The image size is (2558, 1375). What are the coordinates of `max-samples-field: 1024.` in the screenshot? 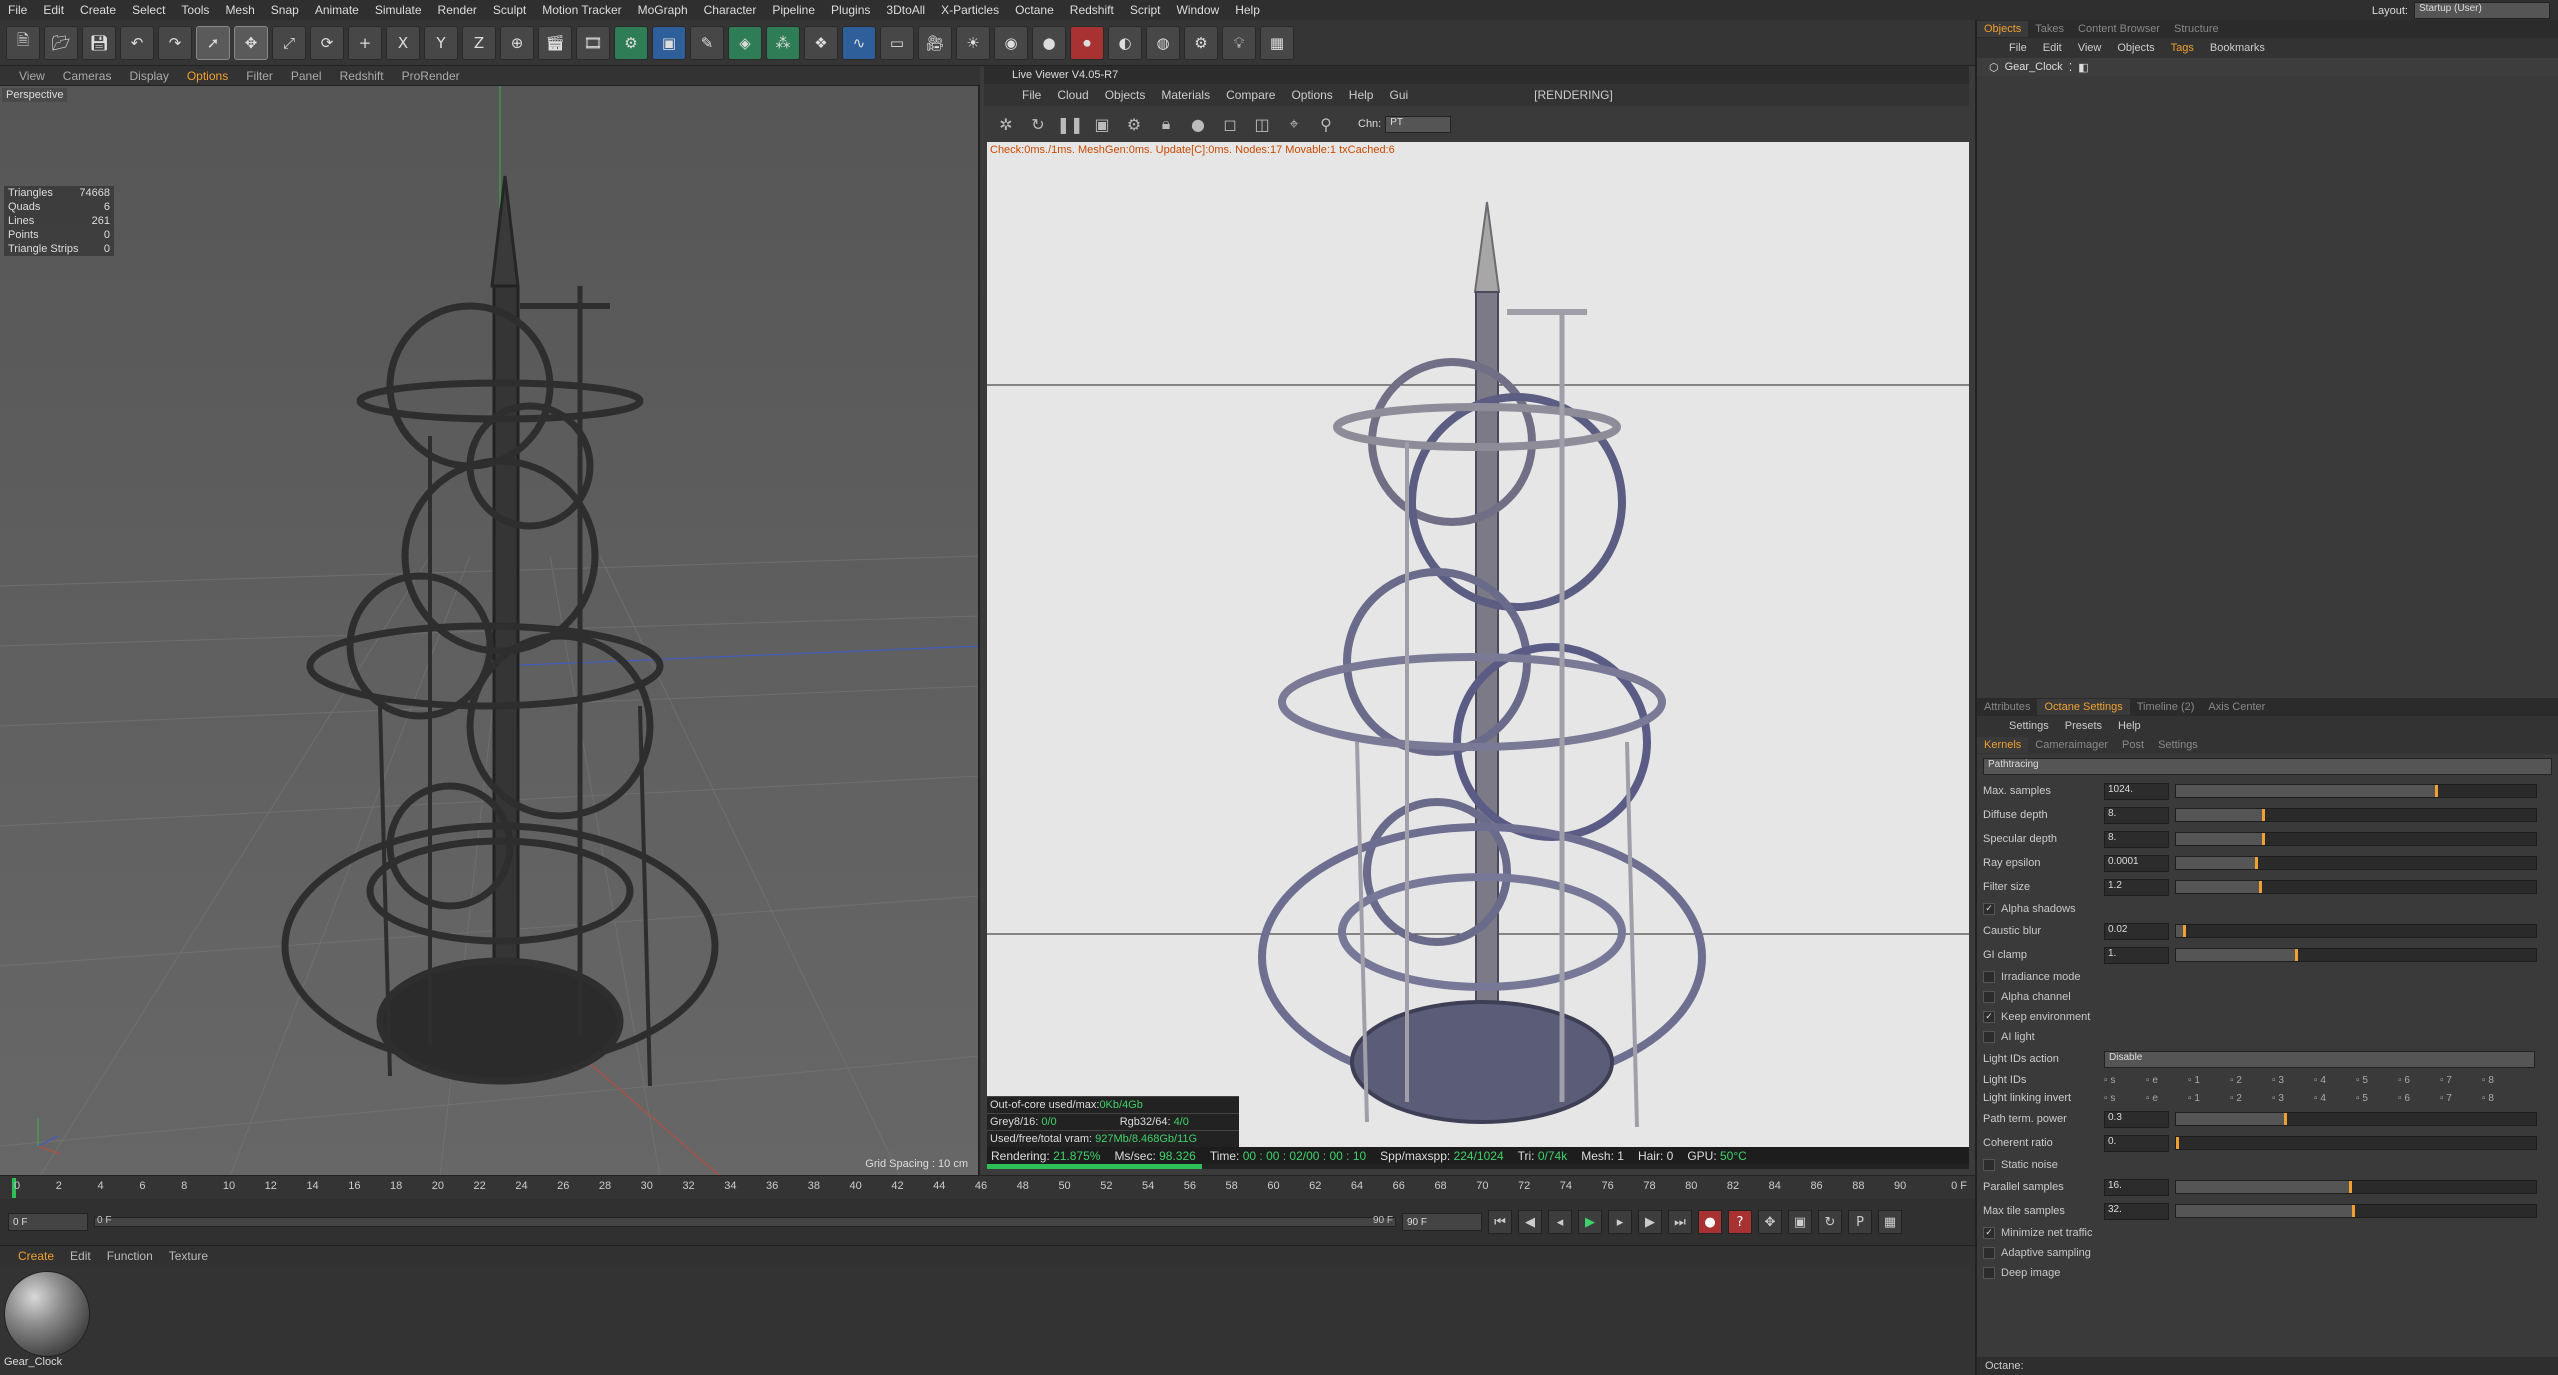 It's located at (2136, 791).